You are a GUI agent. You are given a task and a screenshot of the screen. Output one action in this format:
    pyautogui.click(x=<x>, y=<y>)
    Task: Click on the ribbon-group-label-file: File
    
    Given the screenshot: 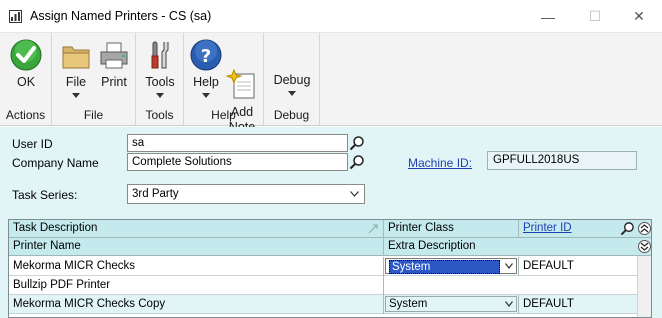 What is the action you would take?
    pyautogui.click(x=93, y=115)
    